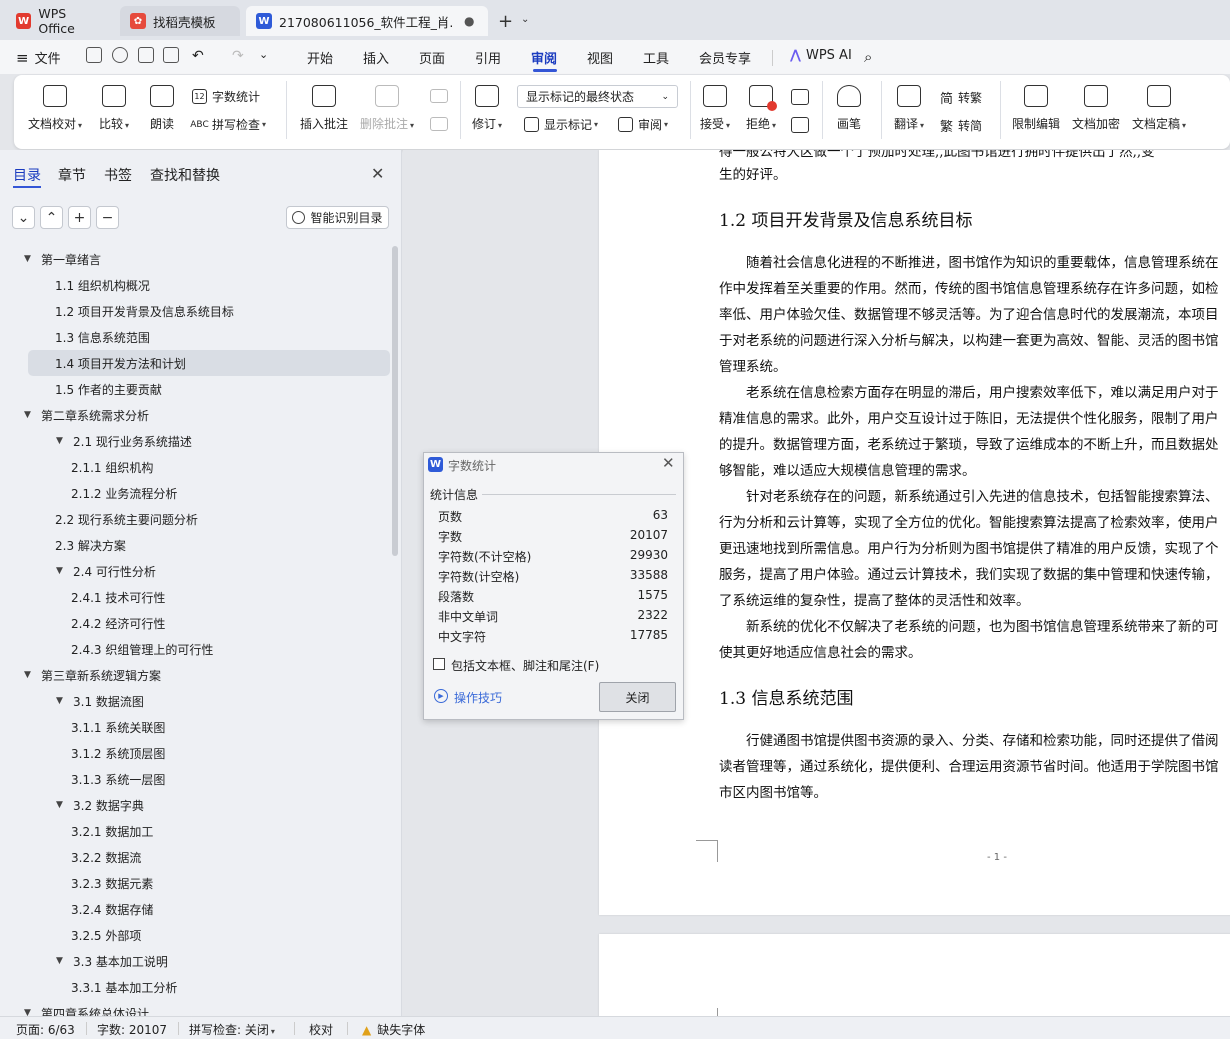  I want to click on print-preview-icon, so click(171, 55).